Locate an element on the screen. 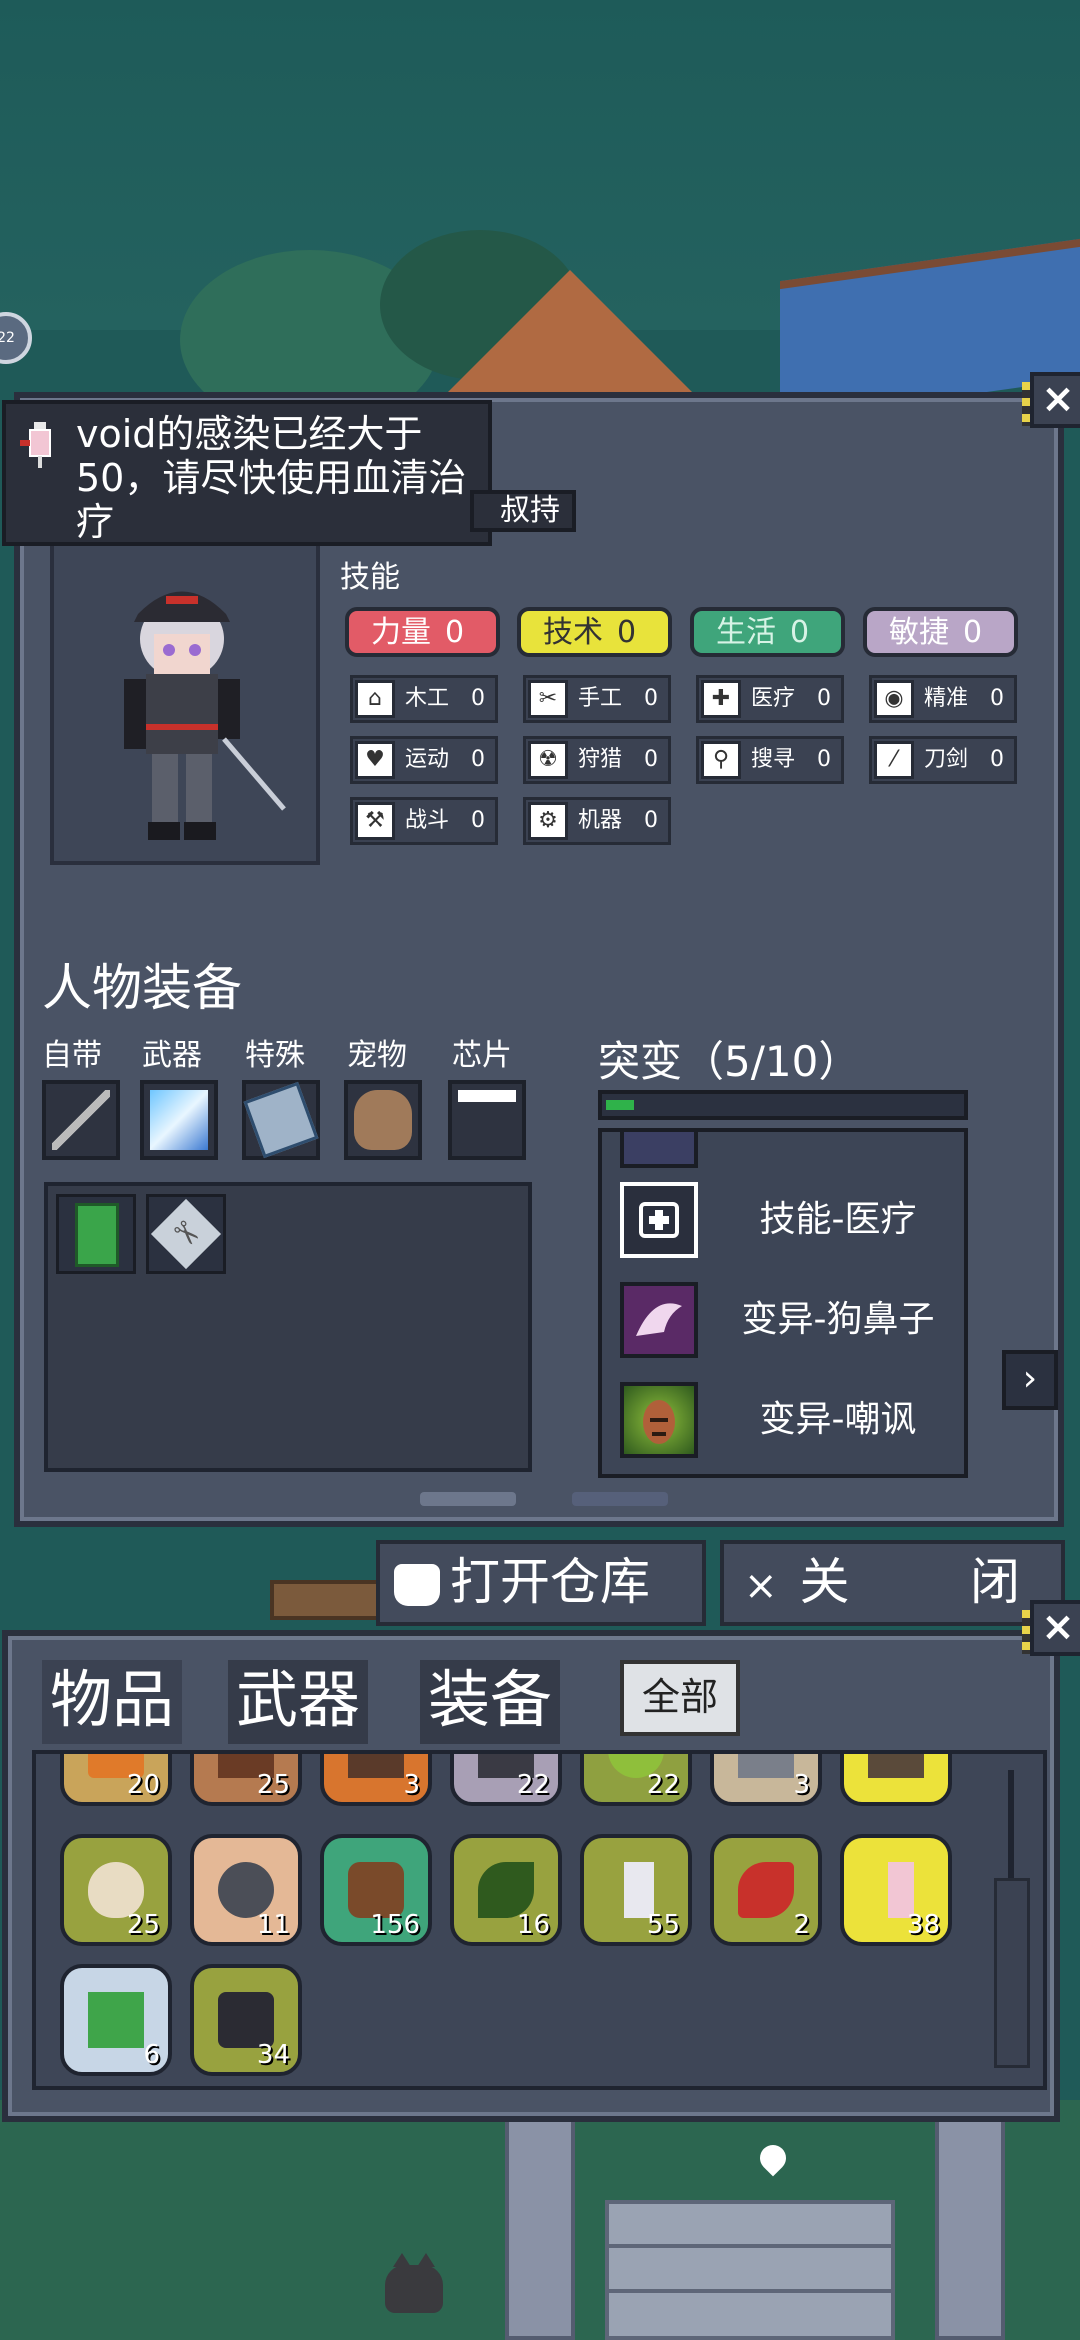 The height and width of the screenshot is (2340, 1080). mutation-item-hidden is located at coordinates (787, 1151).